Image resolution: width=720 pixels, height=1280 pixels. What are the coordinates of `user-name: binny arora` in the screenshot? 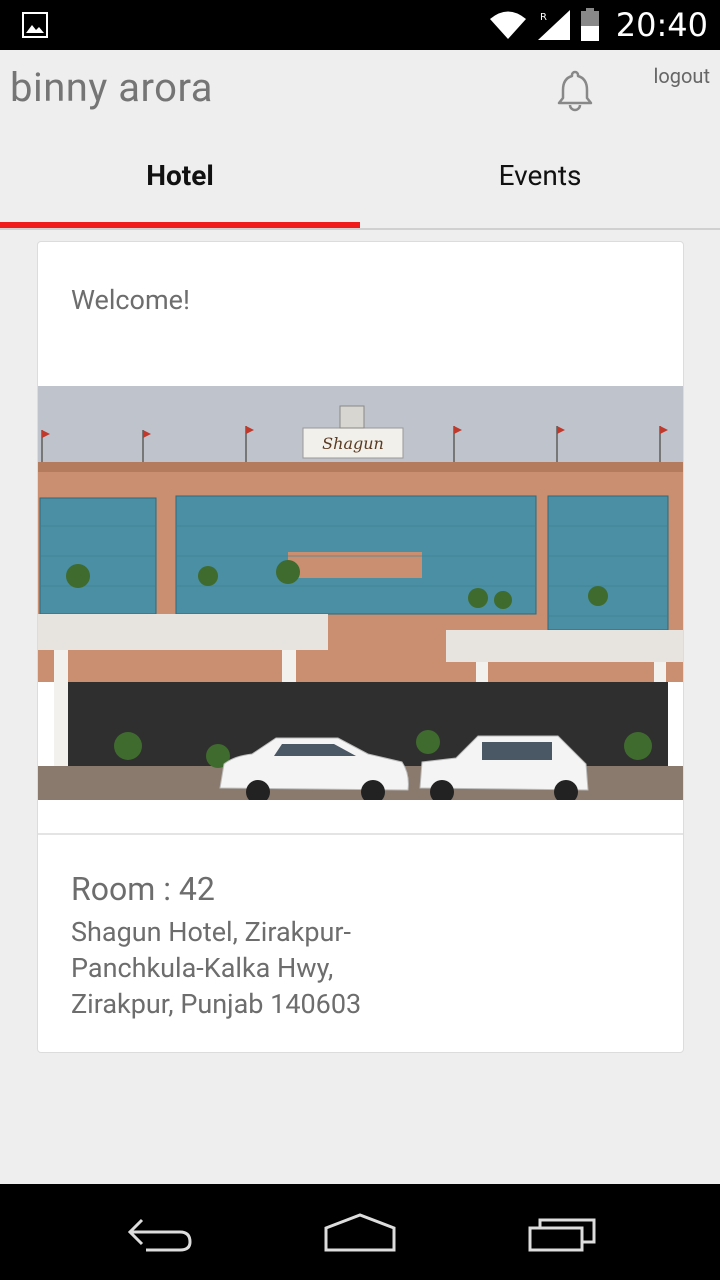 It's located at (111, 87).